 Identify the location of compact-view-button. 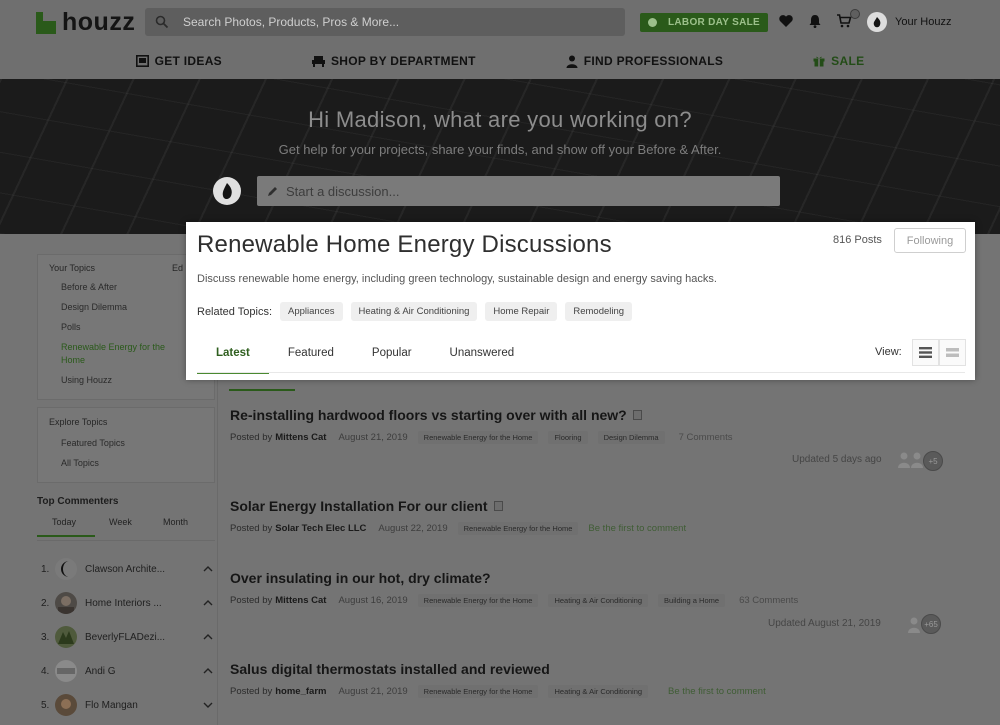
(952, 352).